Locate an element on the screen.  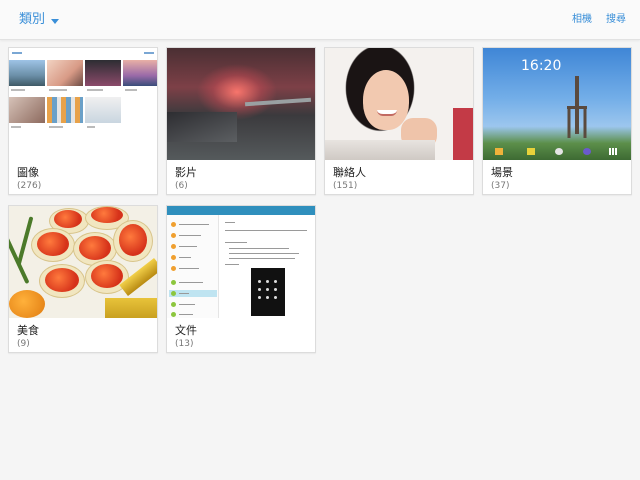
category-card-food: 美食 (9) is located at coordinates (83, 279).